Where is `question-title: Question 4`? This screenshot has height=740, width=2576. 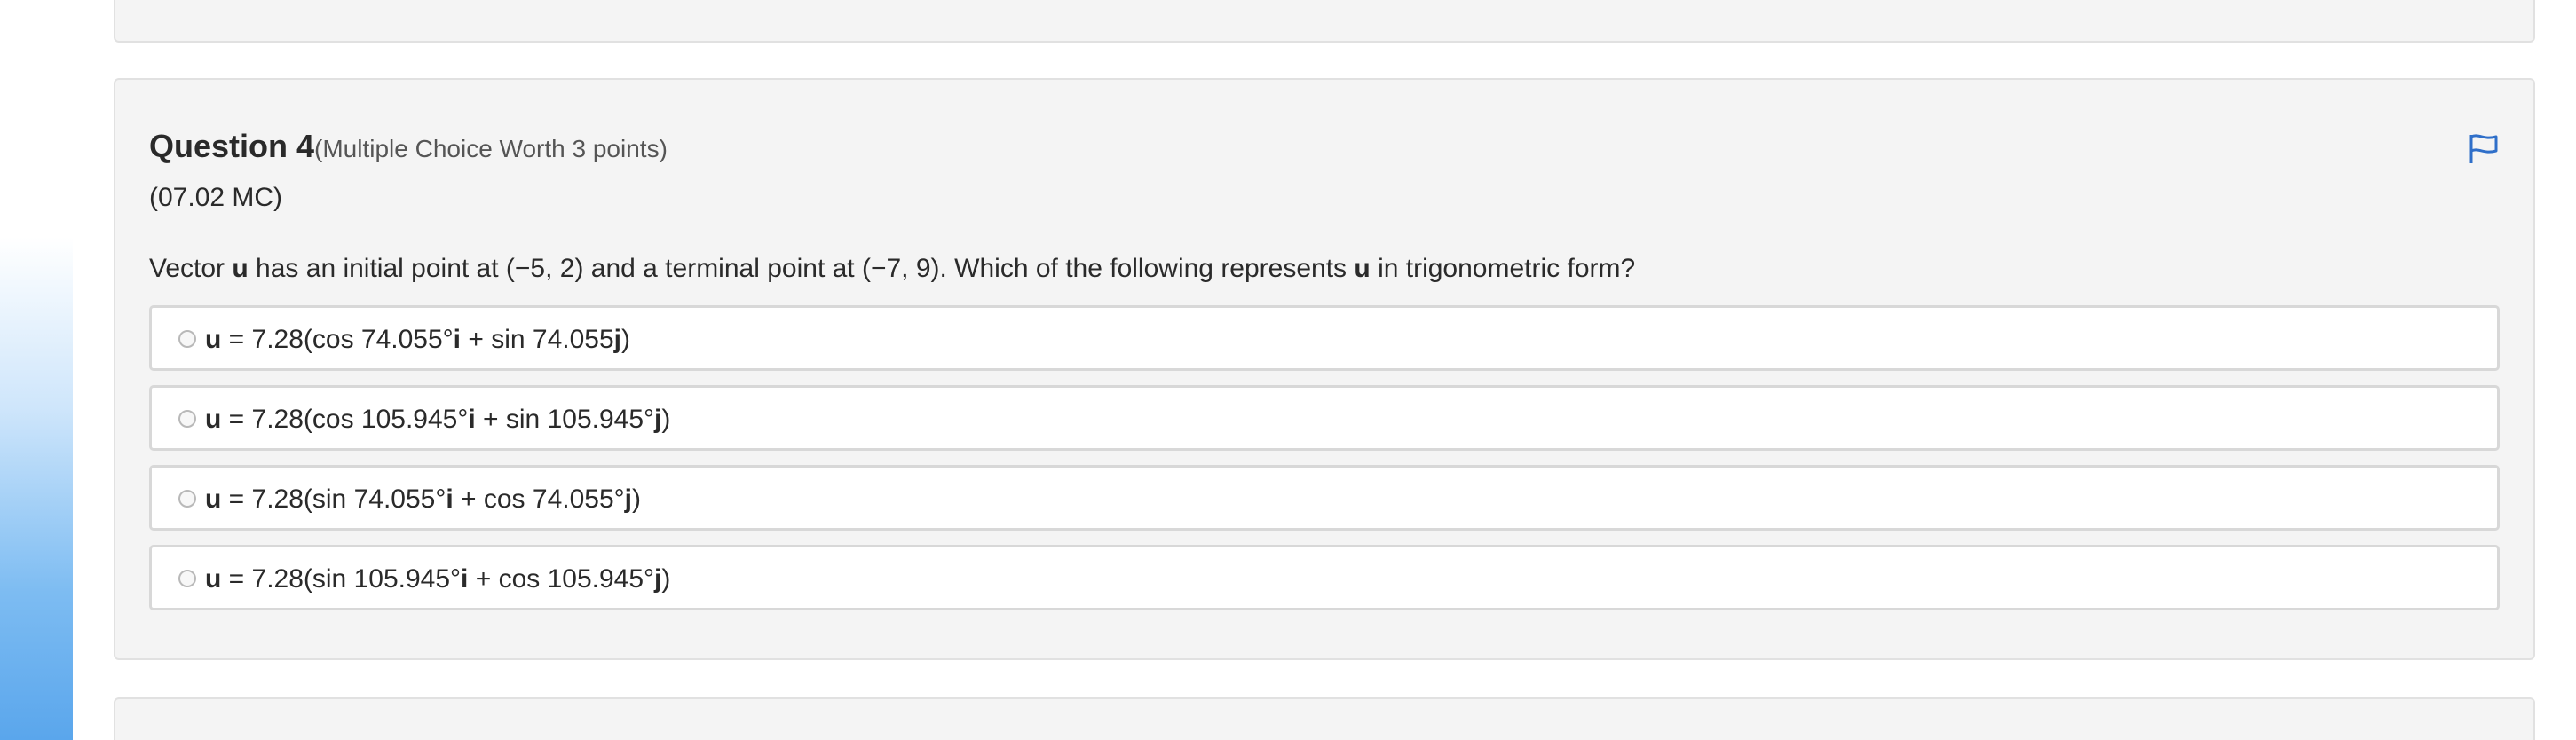
question-title: Question 4 is located at coordinates (232, 146).